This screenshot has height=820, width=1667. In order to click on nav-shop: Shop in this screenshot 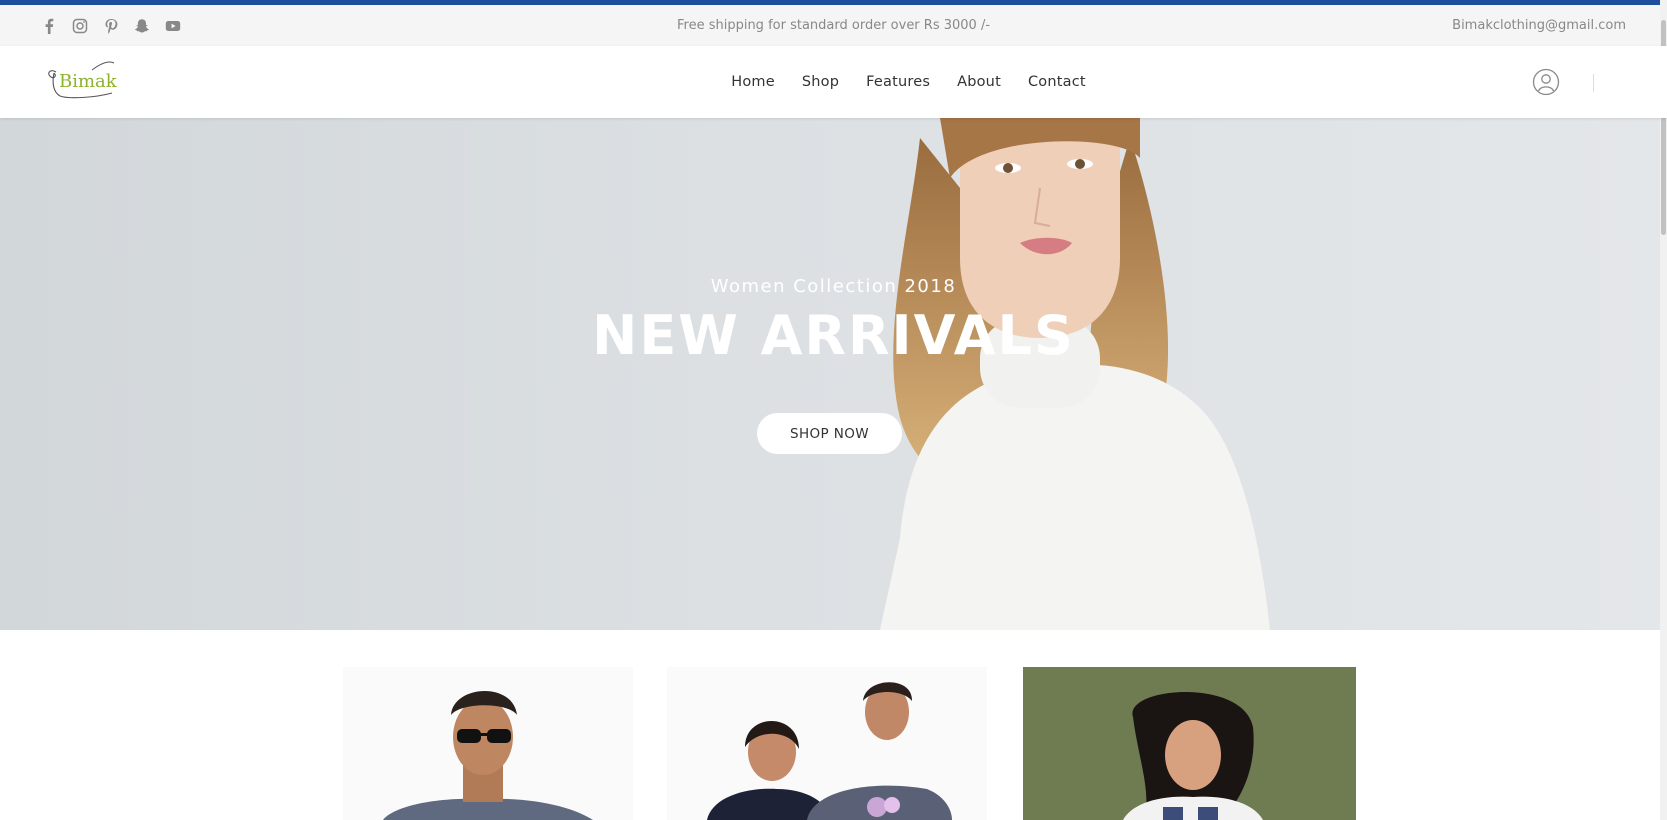, I will do `click(820, 82)`.